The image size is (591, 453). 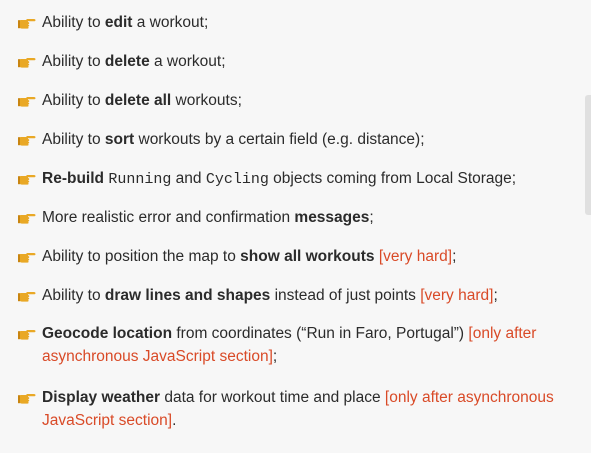 What do you see at coordinates (310, 100) in the screenshot?
I see `list-item-text: Ability to delete all workouts;` at bounding box center [310, 100].